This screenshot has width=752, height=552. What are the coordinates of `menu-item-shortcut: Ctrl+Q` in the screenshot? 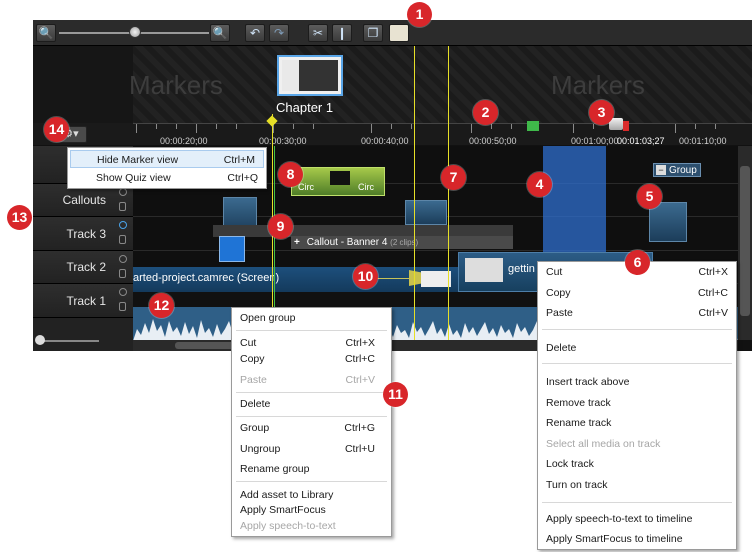 It's located at (242, 178).